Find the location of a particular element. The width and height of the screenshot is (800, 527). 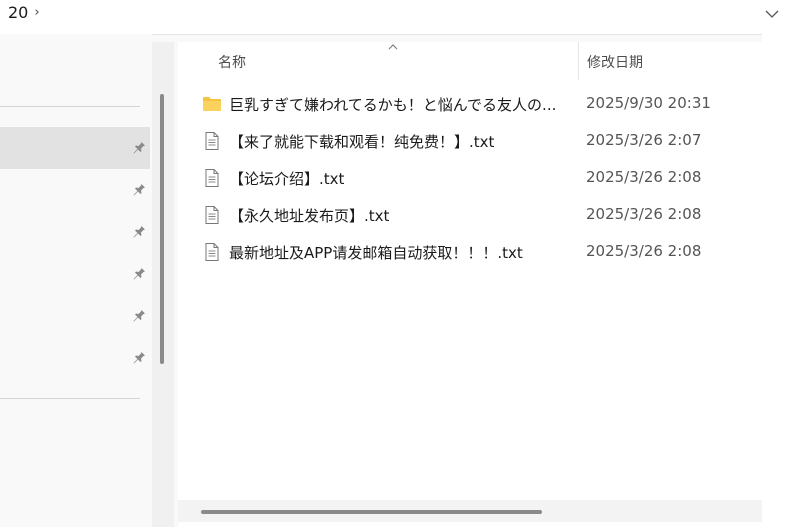

sort-ascending-icon is located at coordinates (393, 46).